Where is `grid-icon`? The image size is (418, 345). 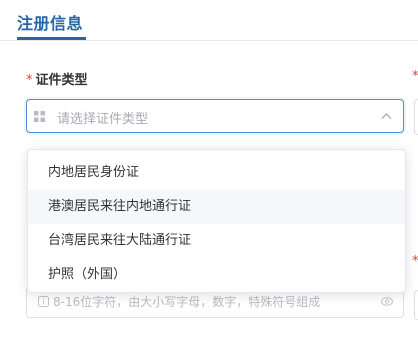 grid-icon is located at coordinates (39, 116).